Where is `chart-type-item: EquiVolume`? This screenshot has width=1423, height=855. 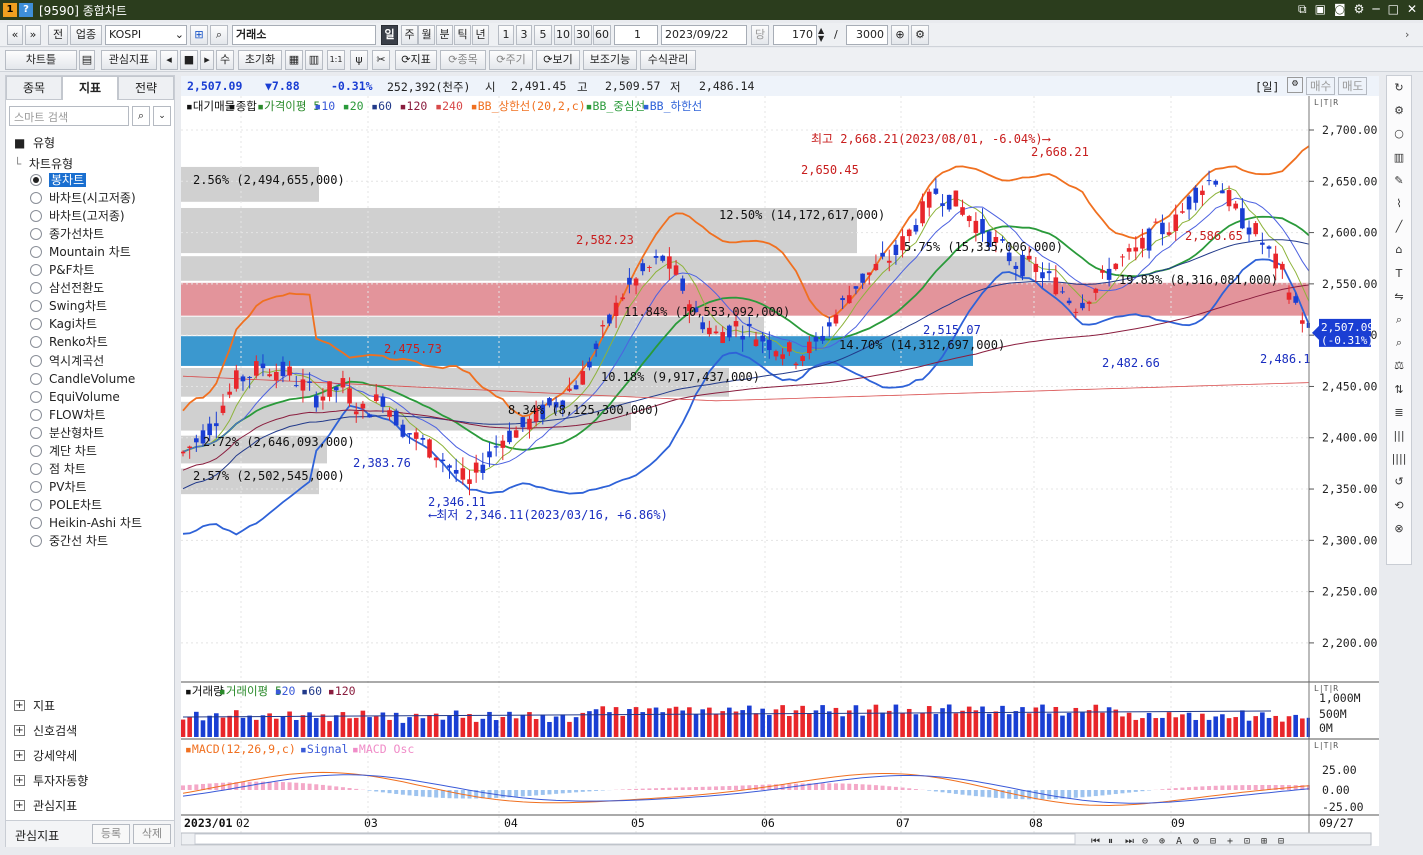 chart-type-item: EquiVolume is located at coordinates (84, 397).